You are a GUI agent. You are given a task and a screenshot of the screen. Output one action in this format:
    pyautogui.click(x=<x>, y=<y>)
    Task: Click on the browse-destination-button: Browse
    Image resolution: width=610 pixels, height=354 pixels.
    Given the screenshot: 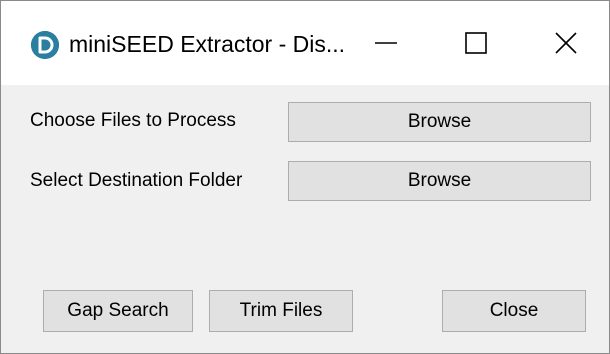 What is the action you would take?
    pyautogui.click(x=439, y=181)
    